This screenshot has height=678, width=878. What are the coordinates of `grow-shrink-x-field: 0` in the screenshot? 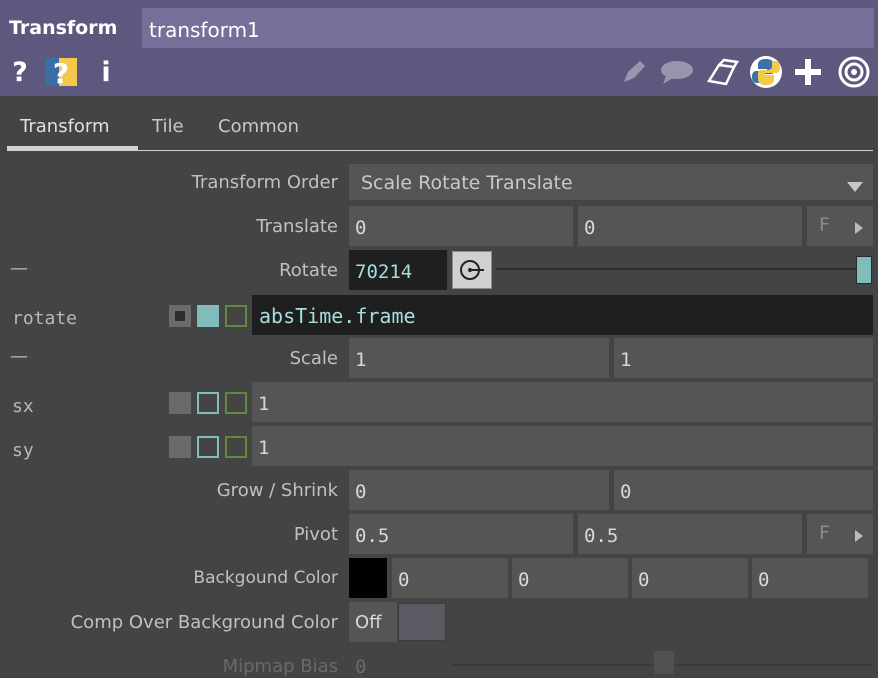 It's located at (479, 490).